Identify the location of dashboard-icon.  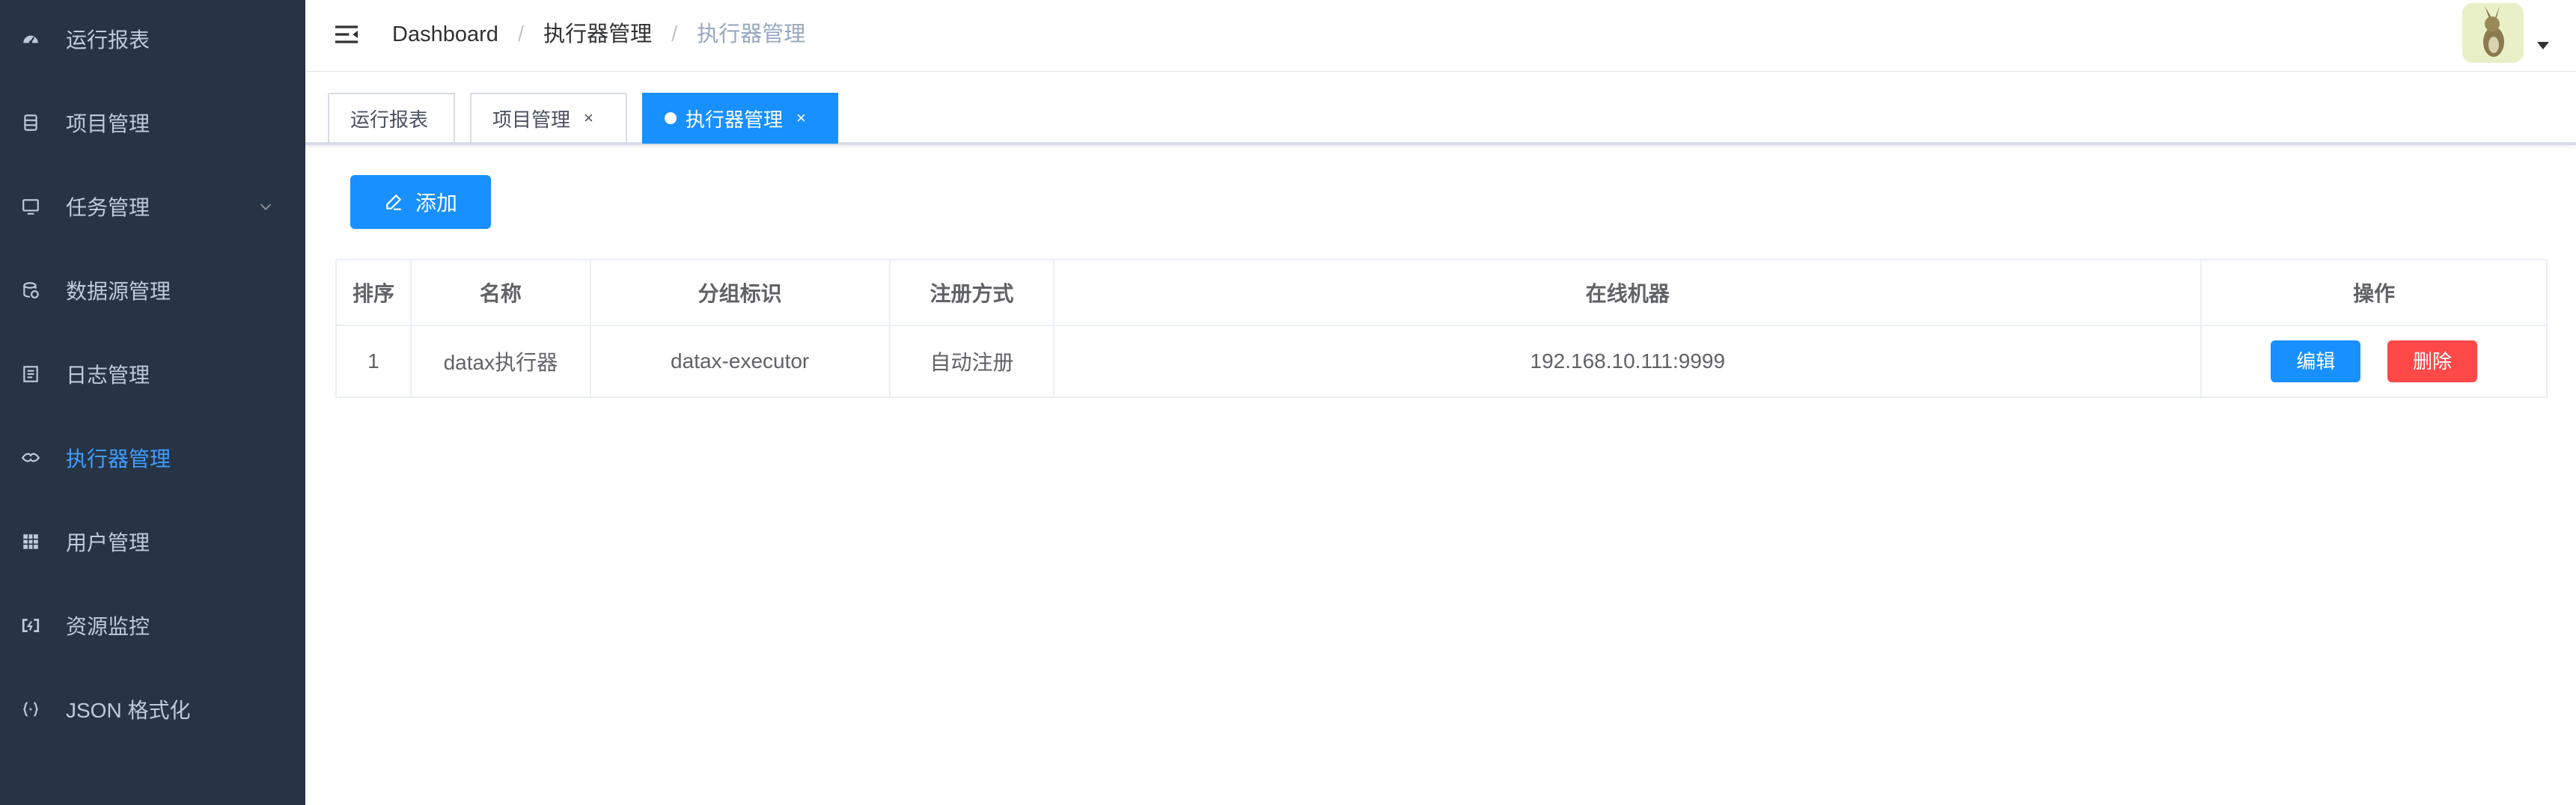
(30, 39).